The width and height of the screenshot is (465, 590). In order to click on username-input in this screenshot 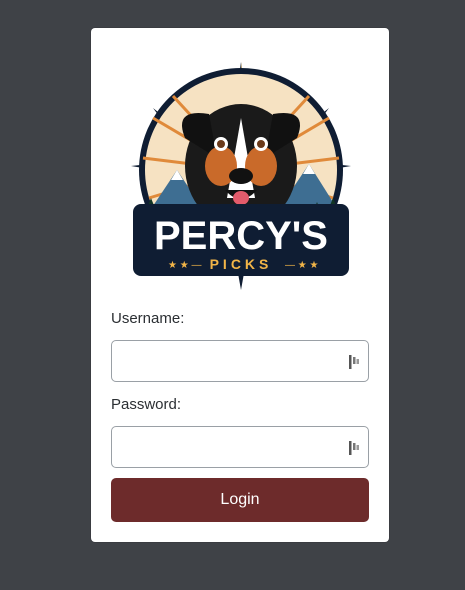, I will do `click(240, 361)`.